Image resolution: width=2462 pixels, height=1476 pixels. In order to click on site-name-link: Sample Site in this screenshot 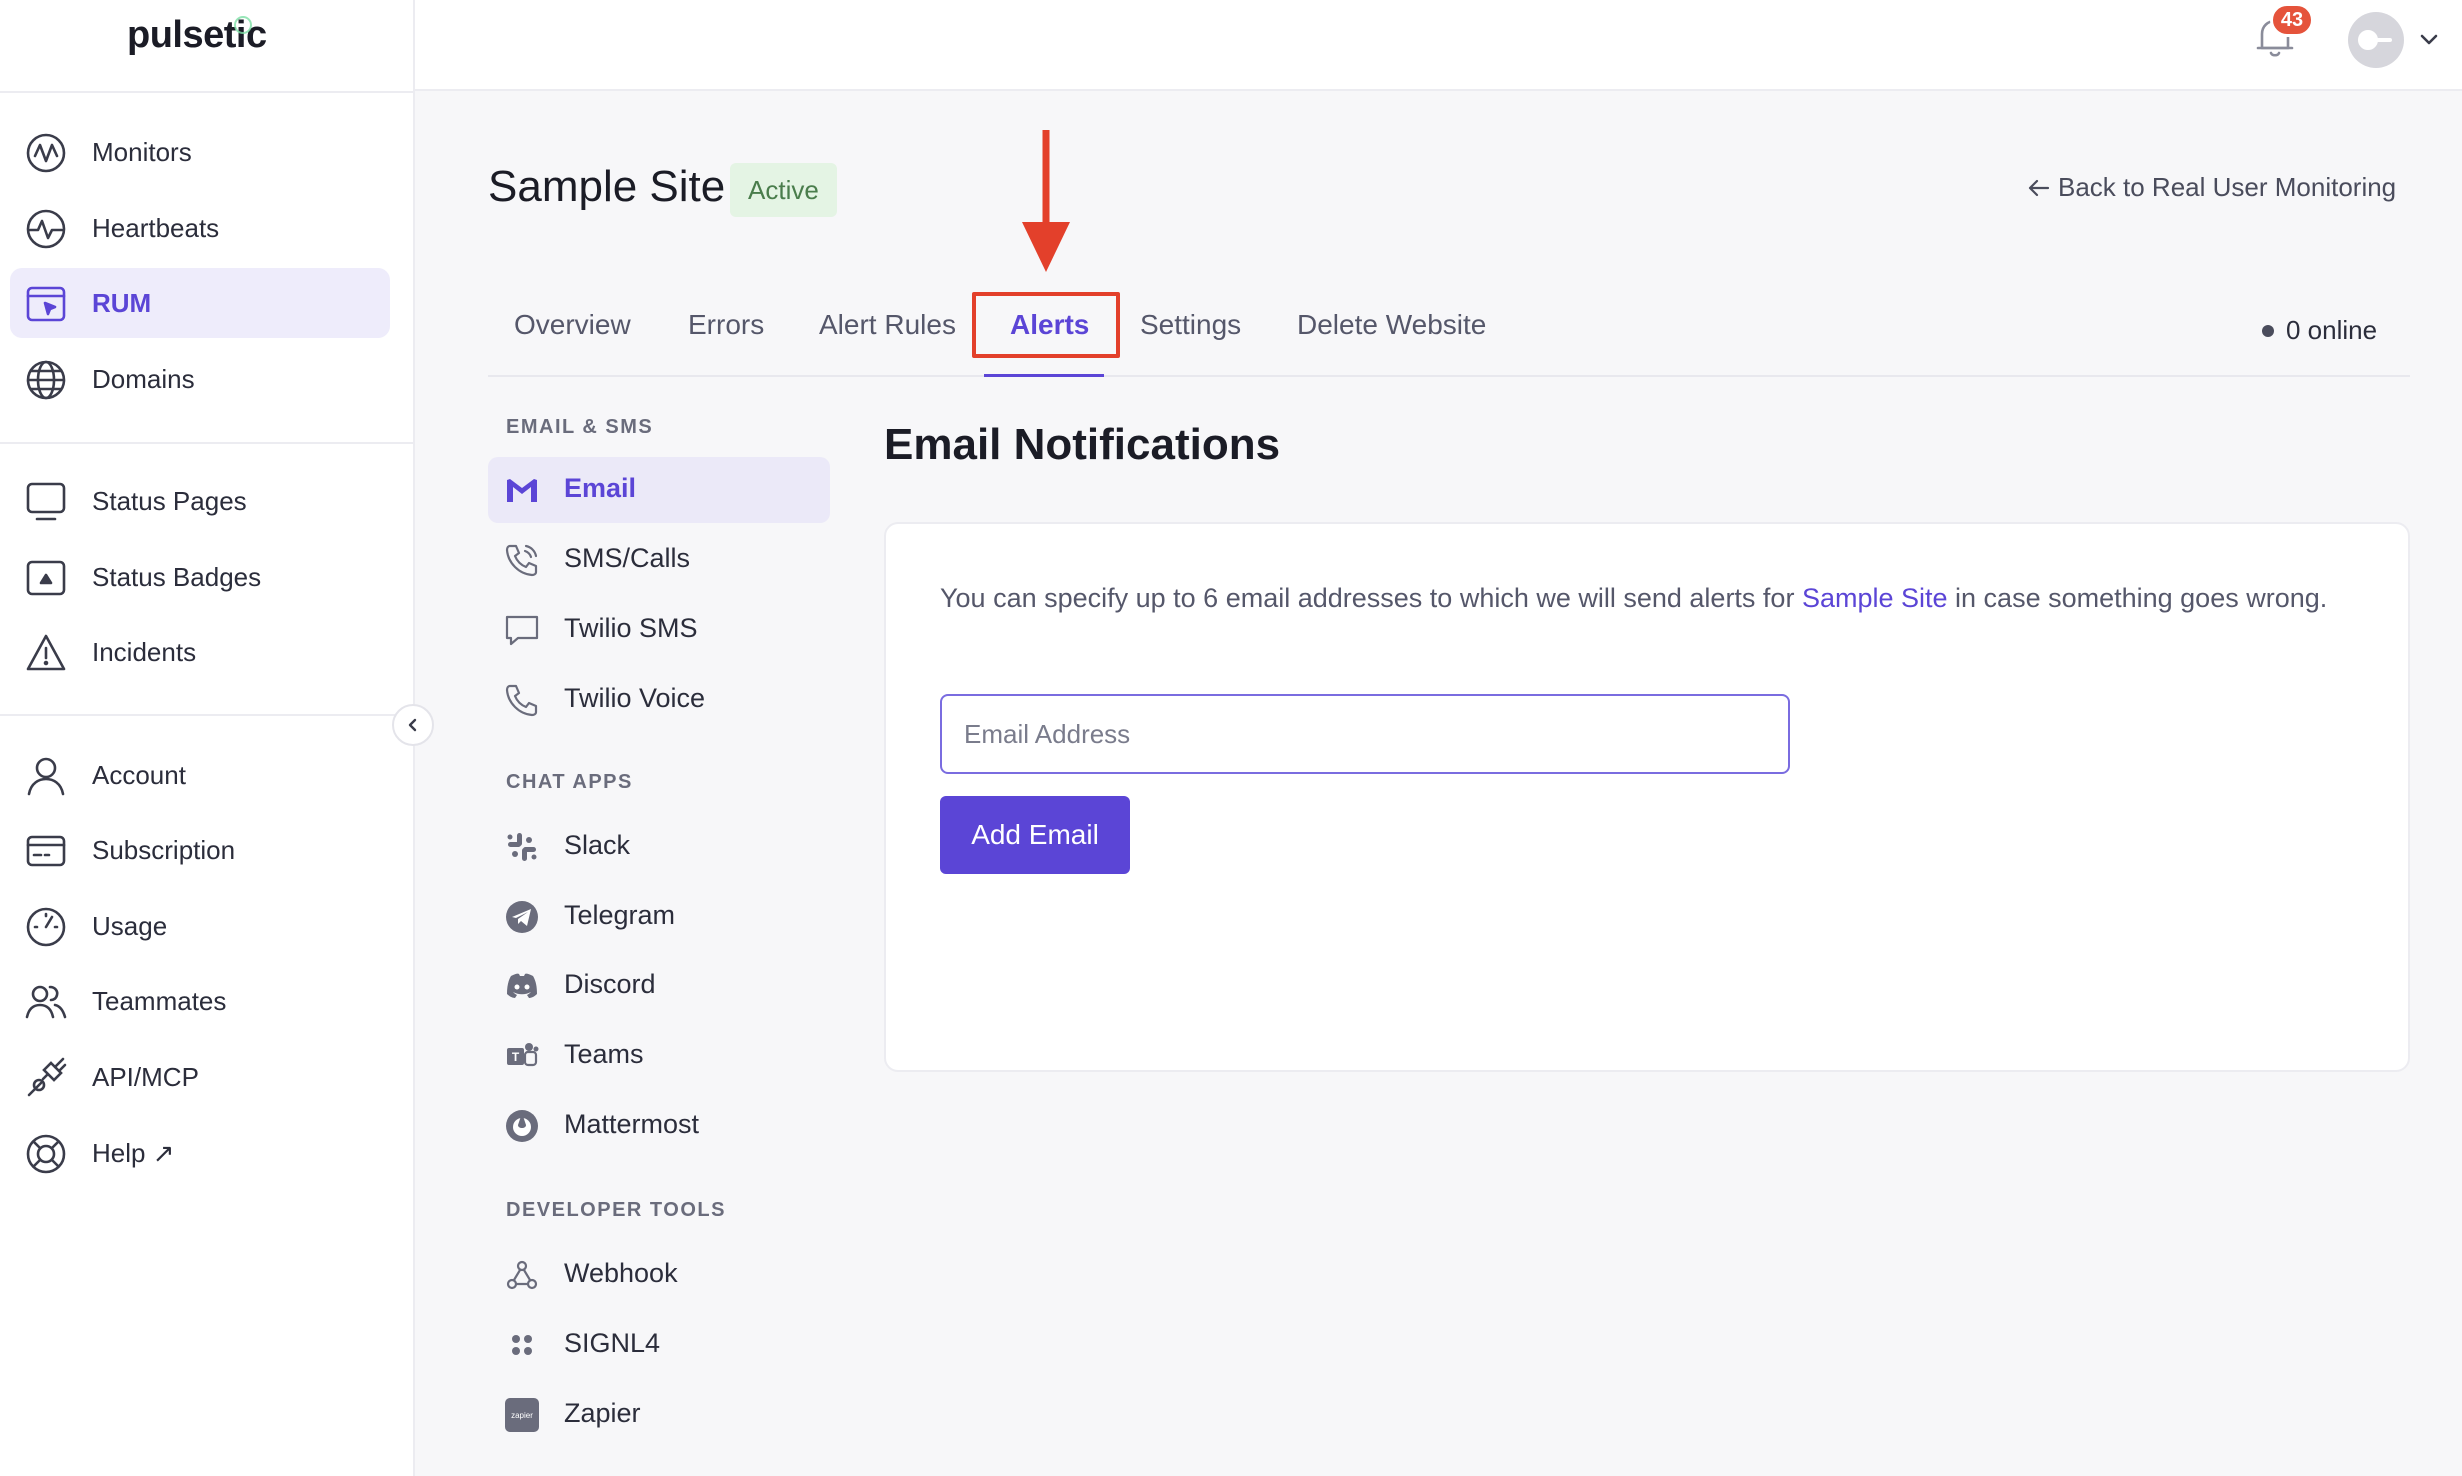, I will do `click(1875, 598)`.